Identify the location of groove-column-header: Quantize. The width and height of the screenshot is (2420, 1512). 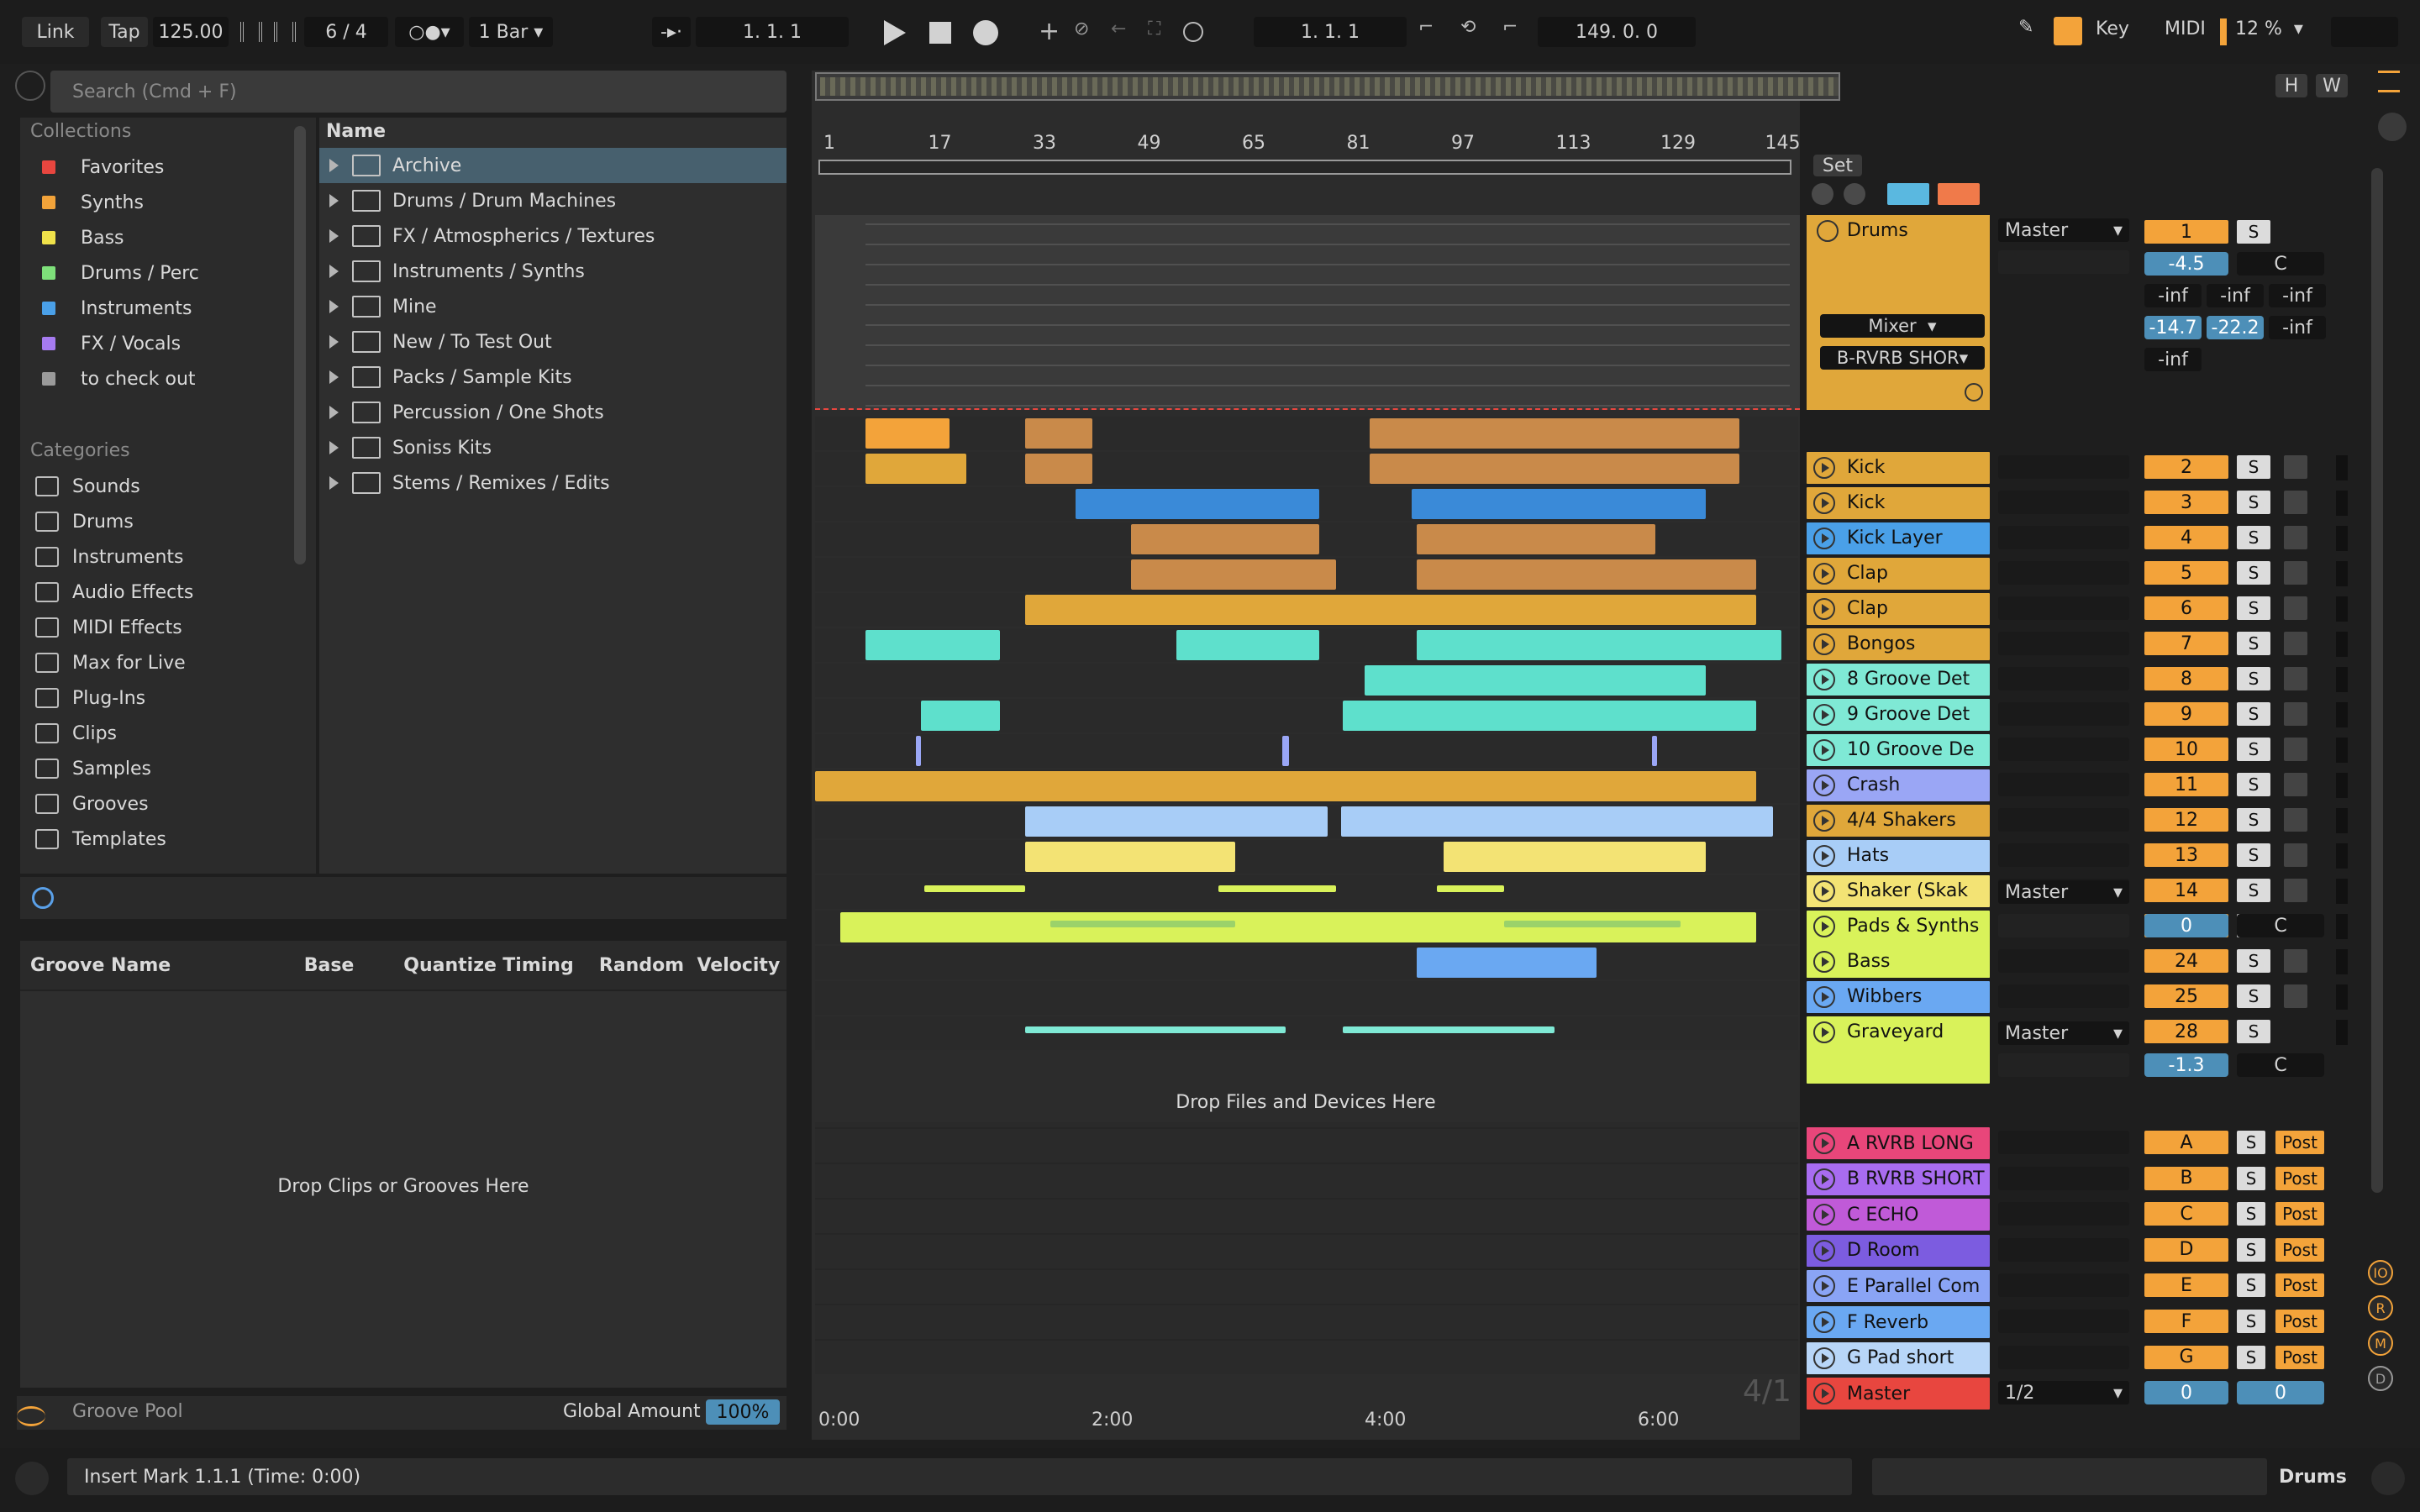
(445, 965).